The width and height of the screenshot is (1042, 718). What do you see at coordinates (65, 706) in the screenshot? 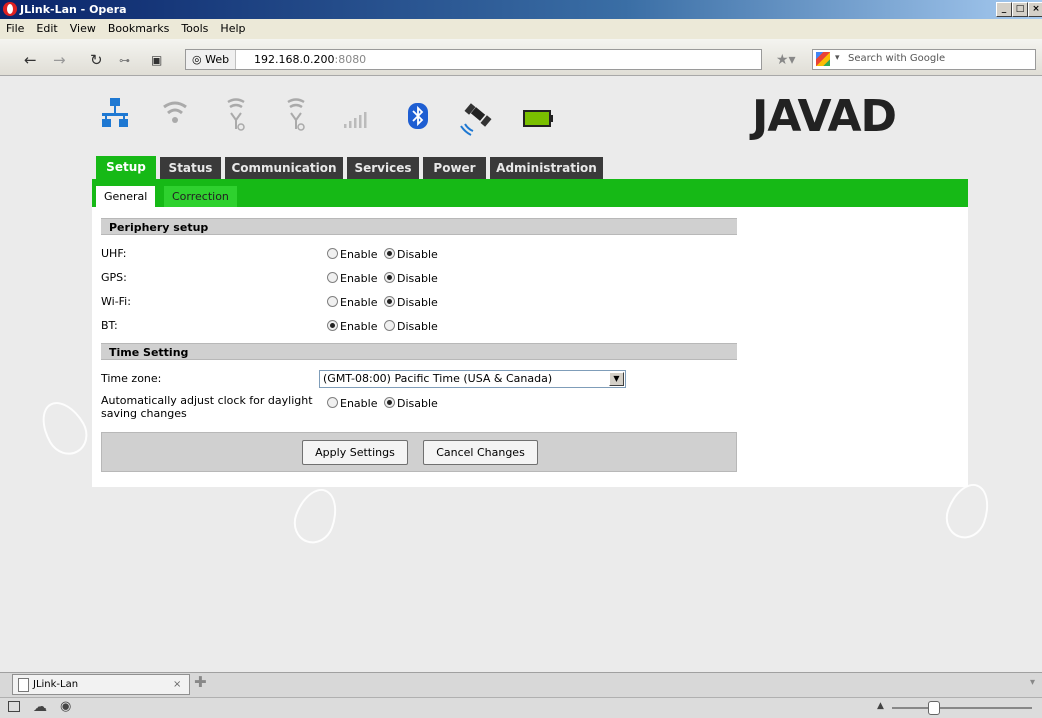
I see `speed-dial-icon: ◉` at bounding box center [65, 706].